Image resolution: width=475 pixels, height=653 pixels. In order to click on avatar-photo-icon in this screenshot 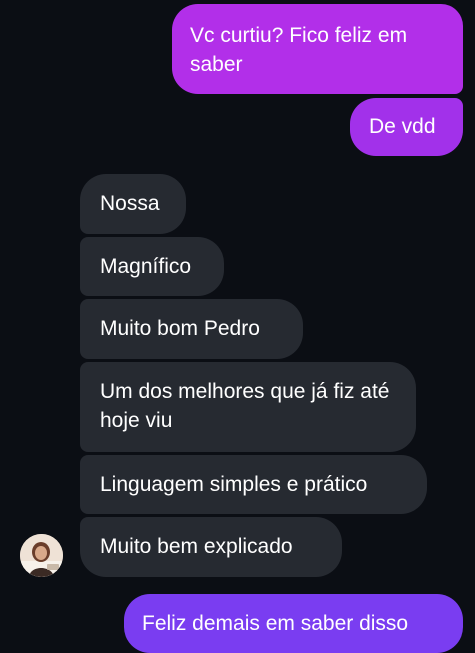, I will do `click(41, 555)`.